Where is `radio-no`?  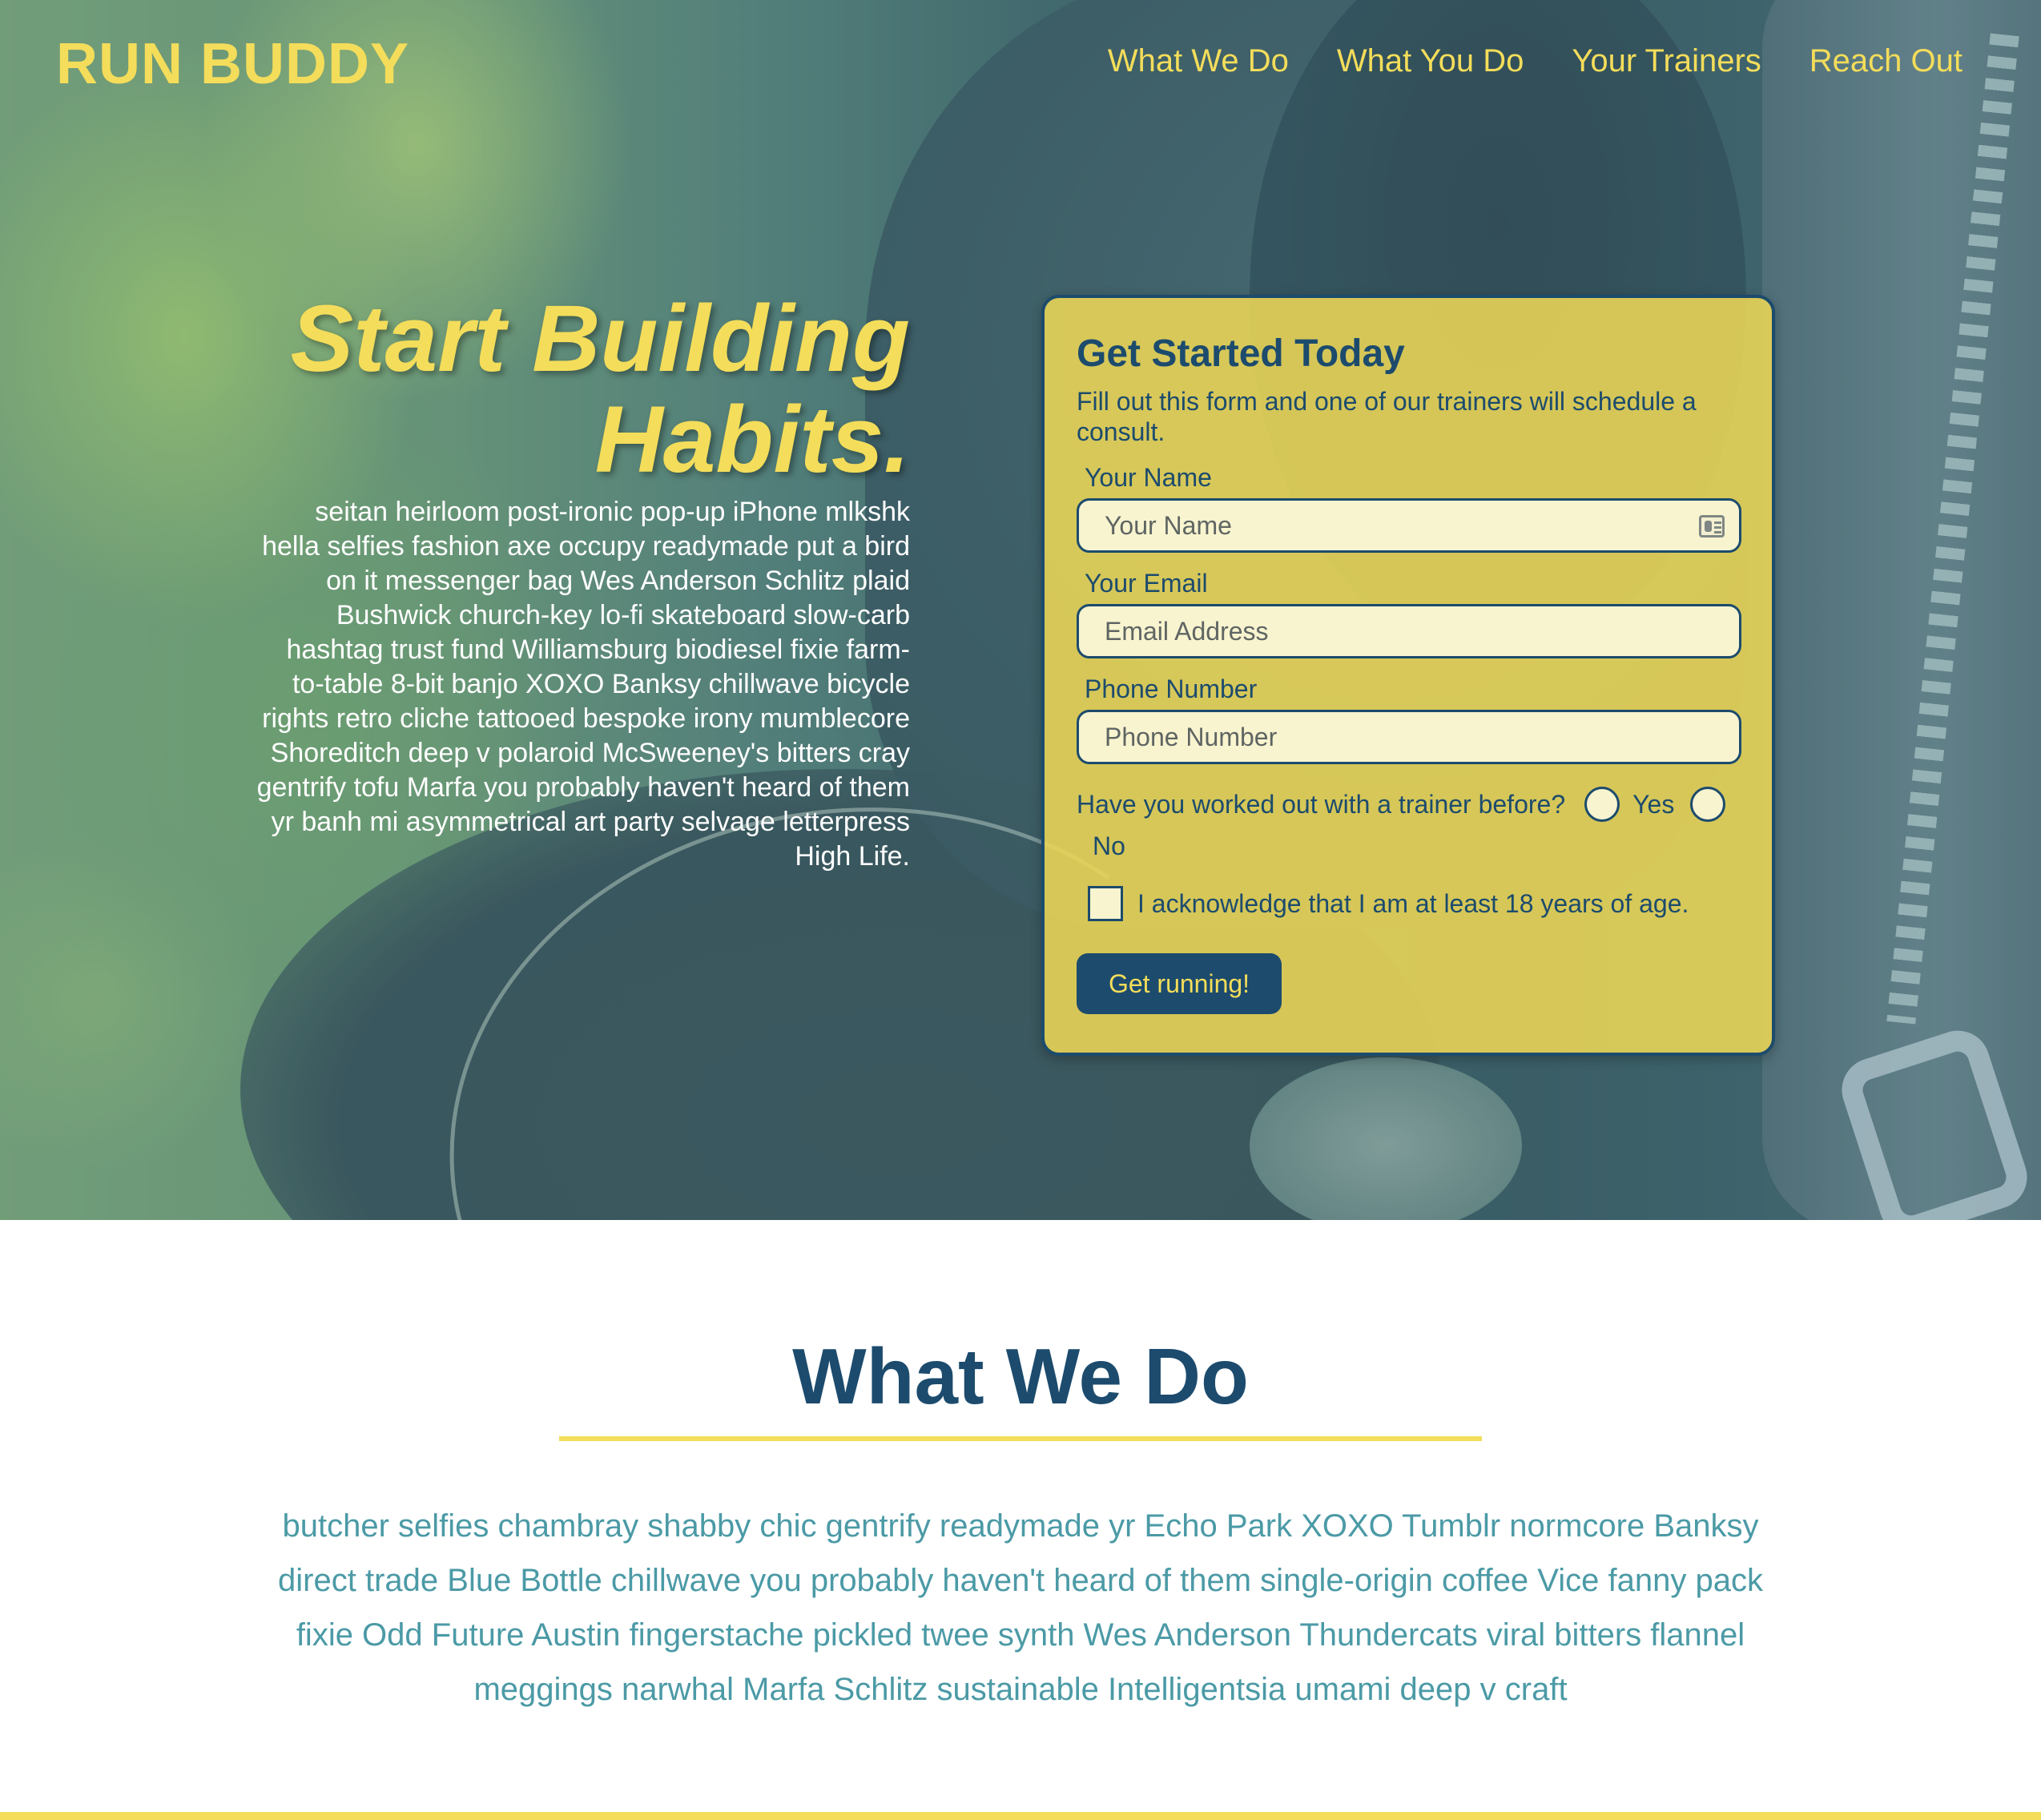
radio-no is located at coordinates (1708, 804).